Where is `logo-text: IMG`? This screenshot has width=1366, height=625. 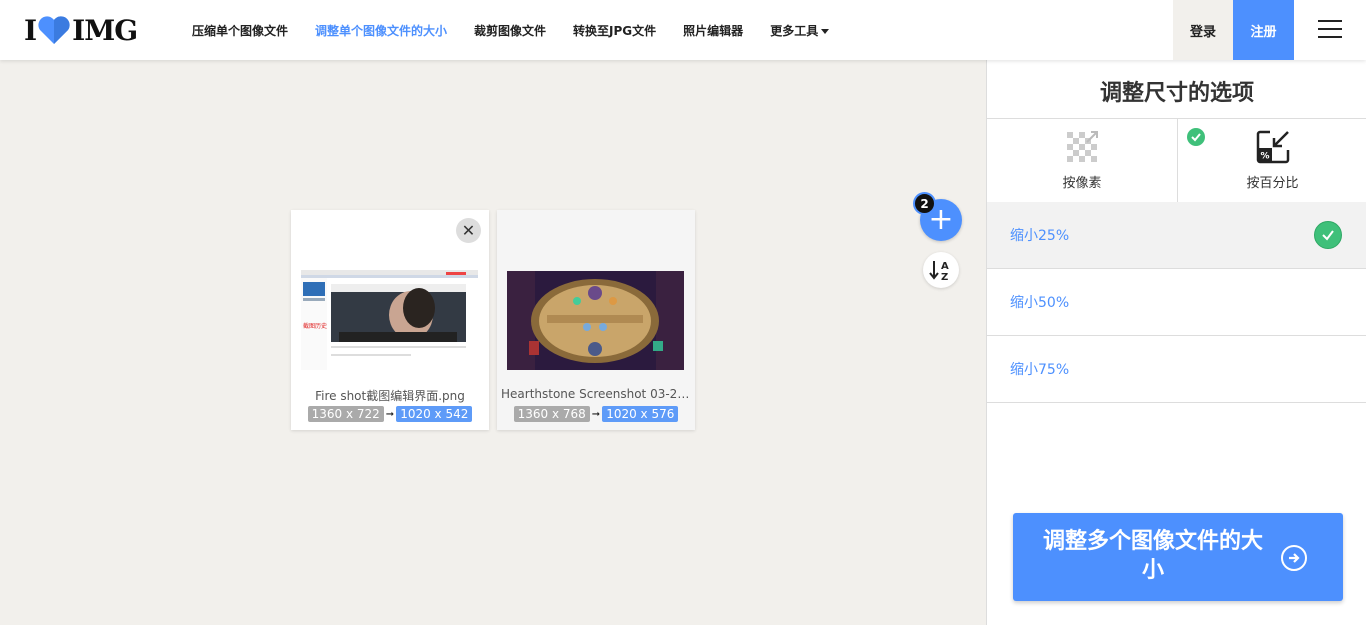
logo-text: IMG is located at coordinates (105, 30).